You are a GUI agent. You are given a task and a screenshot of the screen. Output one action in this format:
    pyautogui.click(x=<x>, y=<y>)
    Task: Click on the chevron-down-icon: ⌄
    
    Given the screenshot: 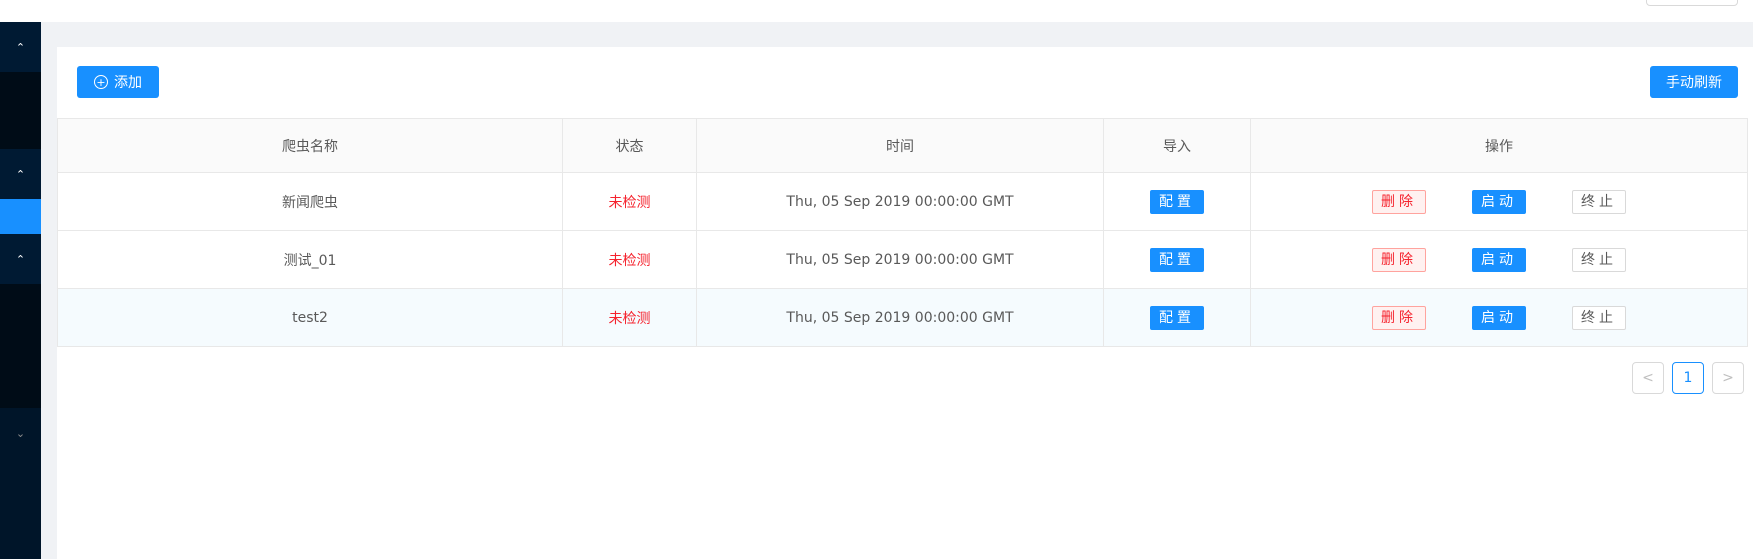 What is the action you would take?
    pyautogui.click(x=20, y=433)
    